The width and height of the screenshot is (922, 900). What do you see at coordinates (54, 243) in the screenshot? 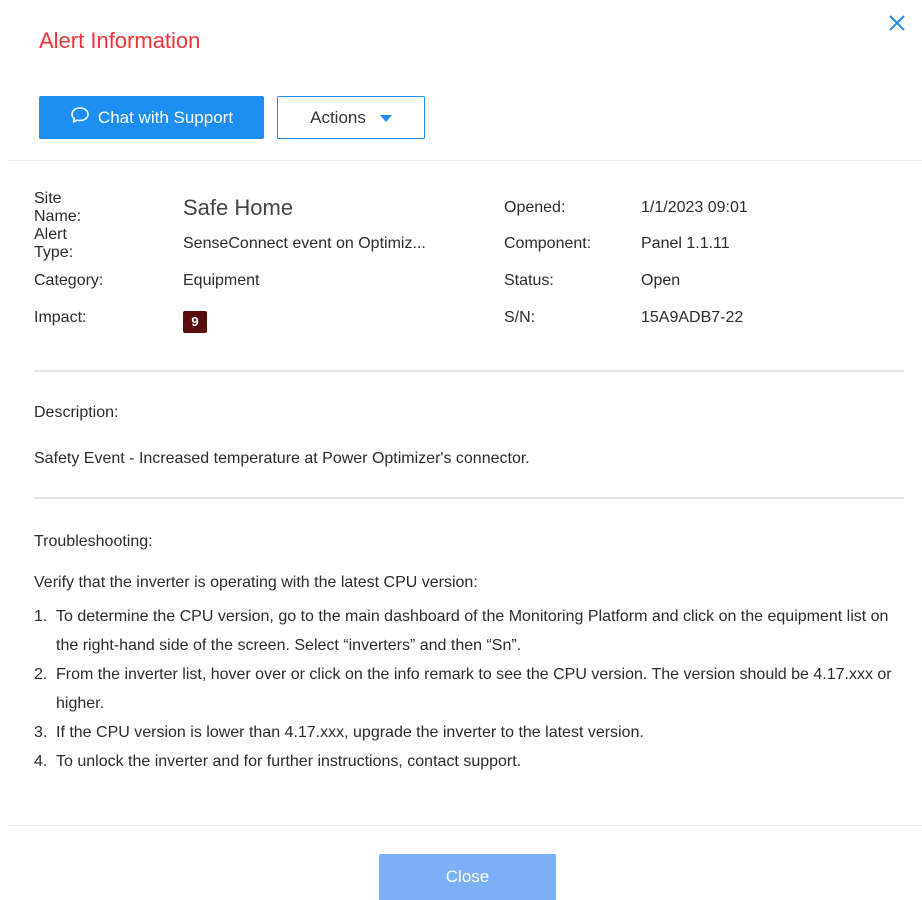
I see `alert-type-label: Alert Type:` at bounding box center [54, 243].